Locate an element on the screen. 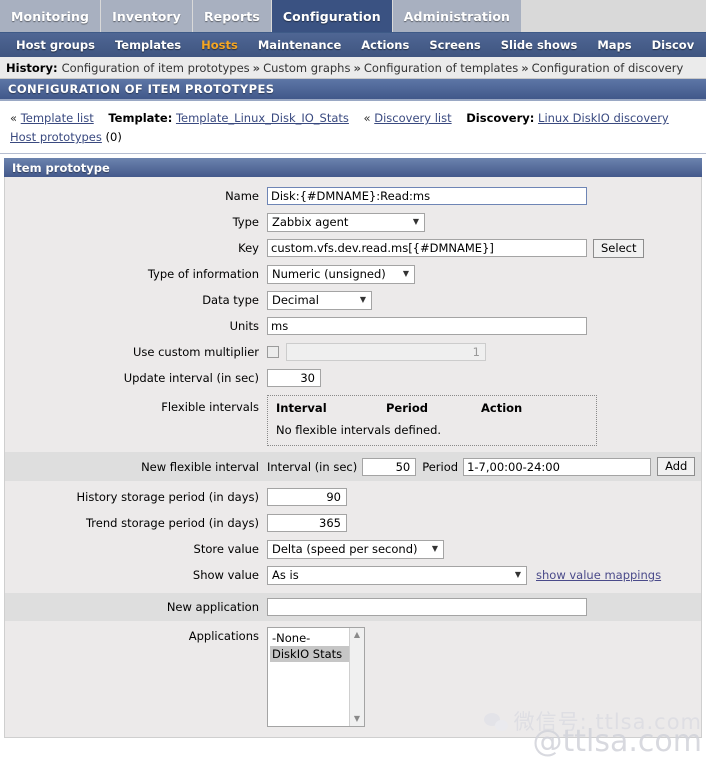 This screenshot has width=706, height=761. name-input is located at coordinates (427, 196).